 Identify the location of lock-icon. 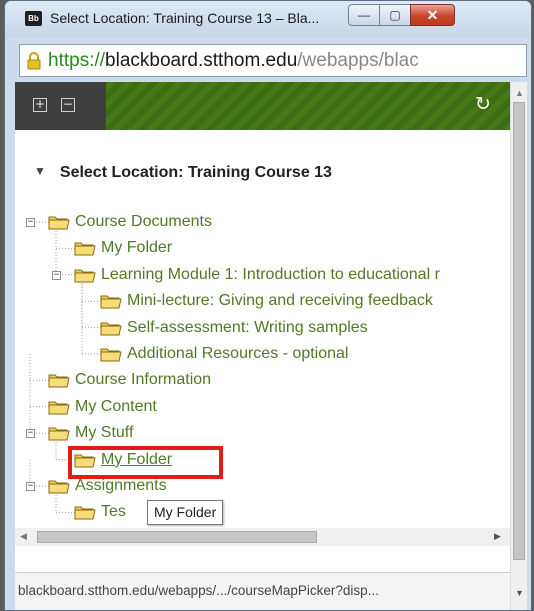
(34, 61).